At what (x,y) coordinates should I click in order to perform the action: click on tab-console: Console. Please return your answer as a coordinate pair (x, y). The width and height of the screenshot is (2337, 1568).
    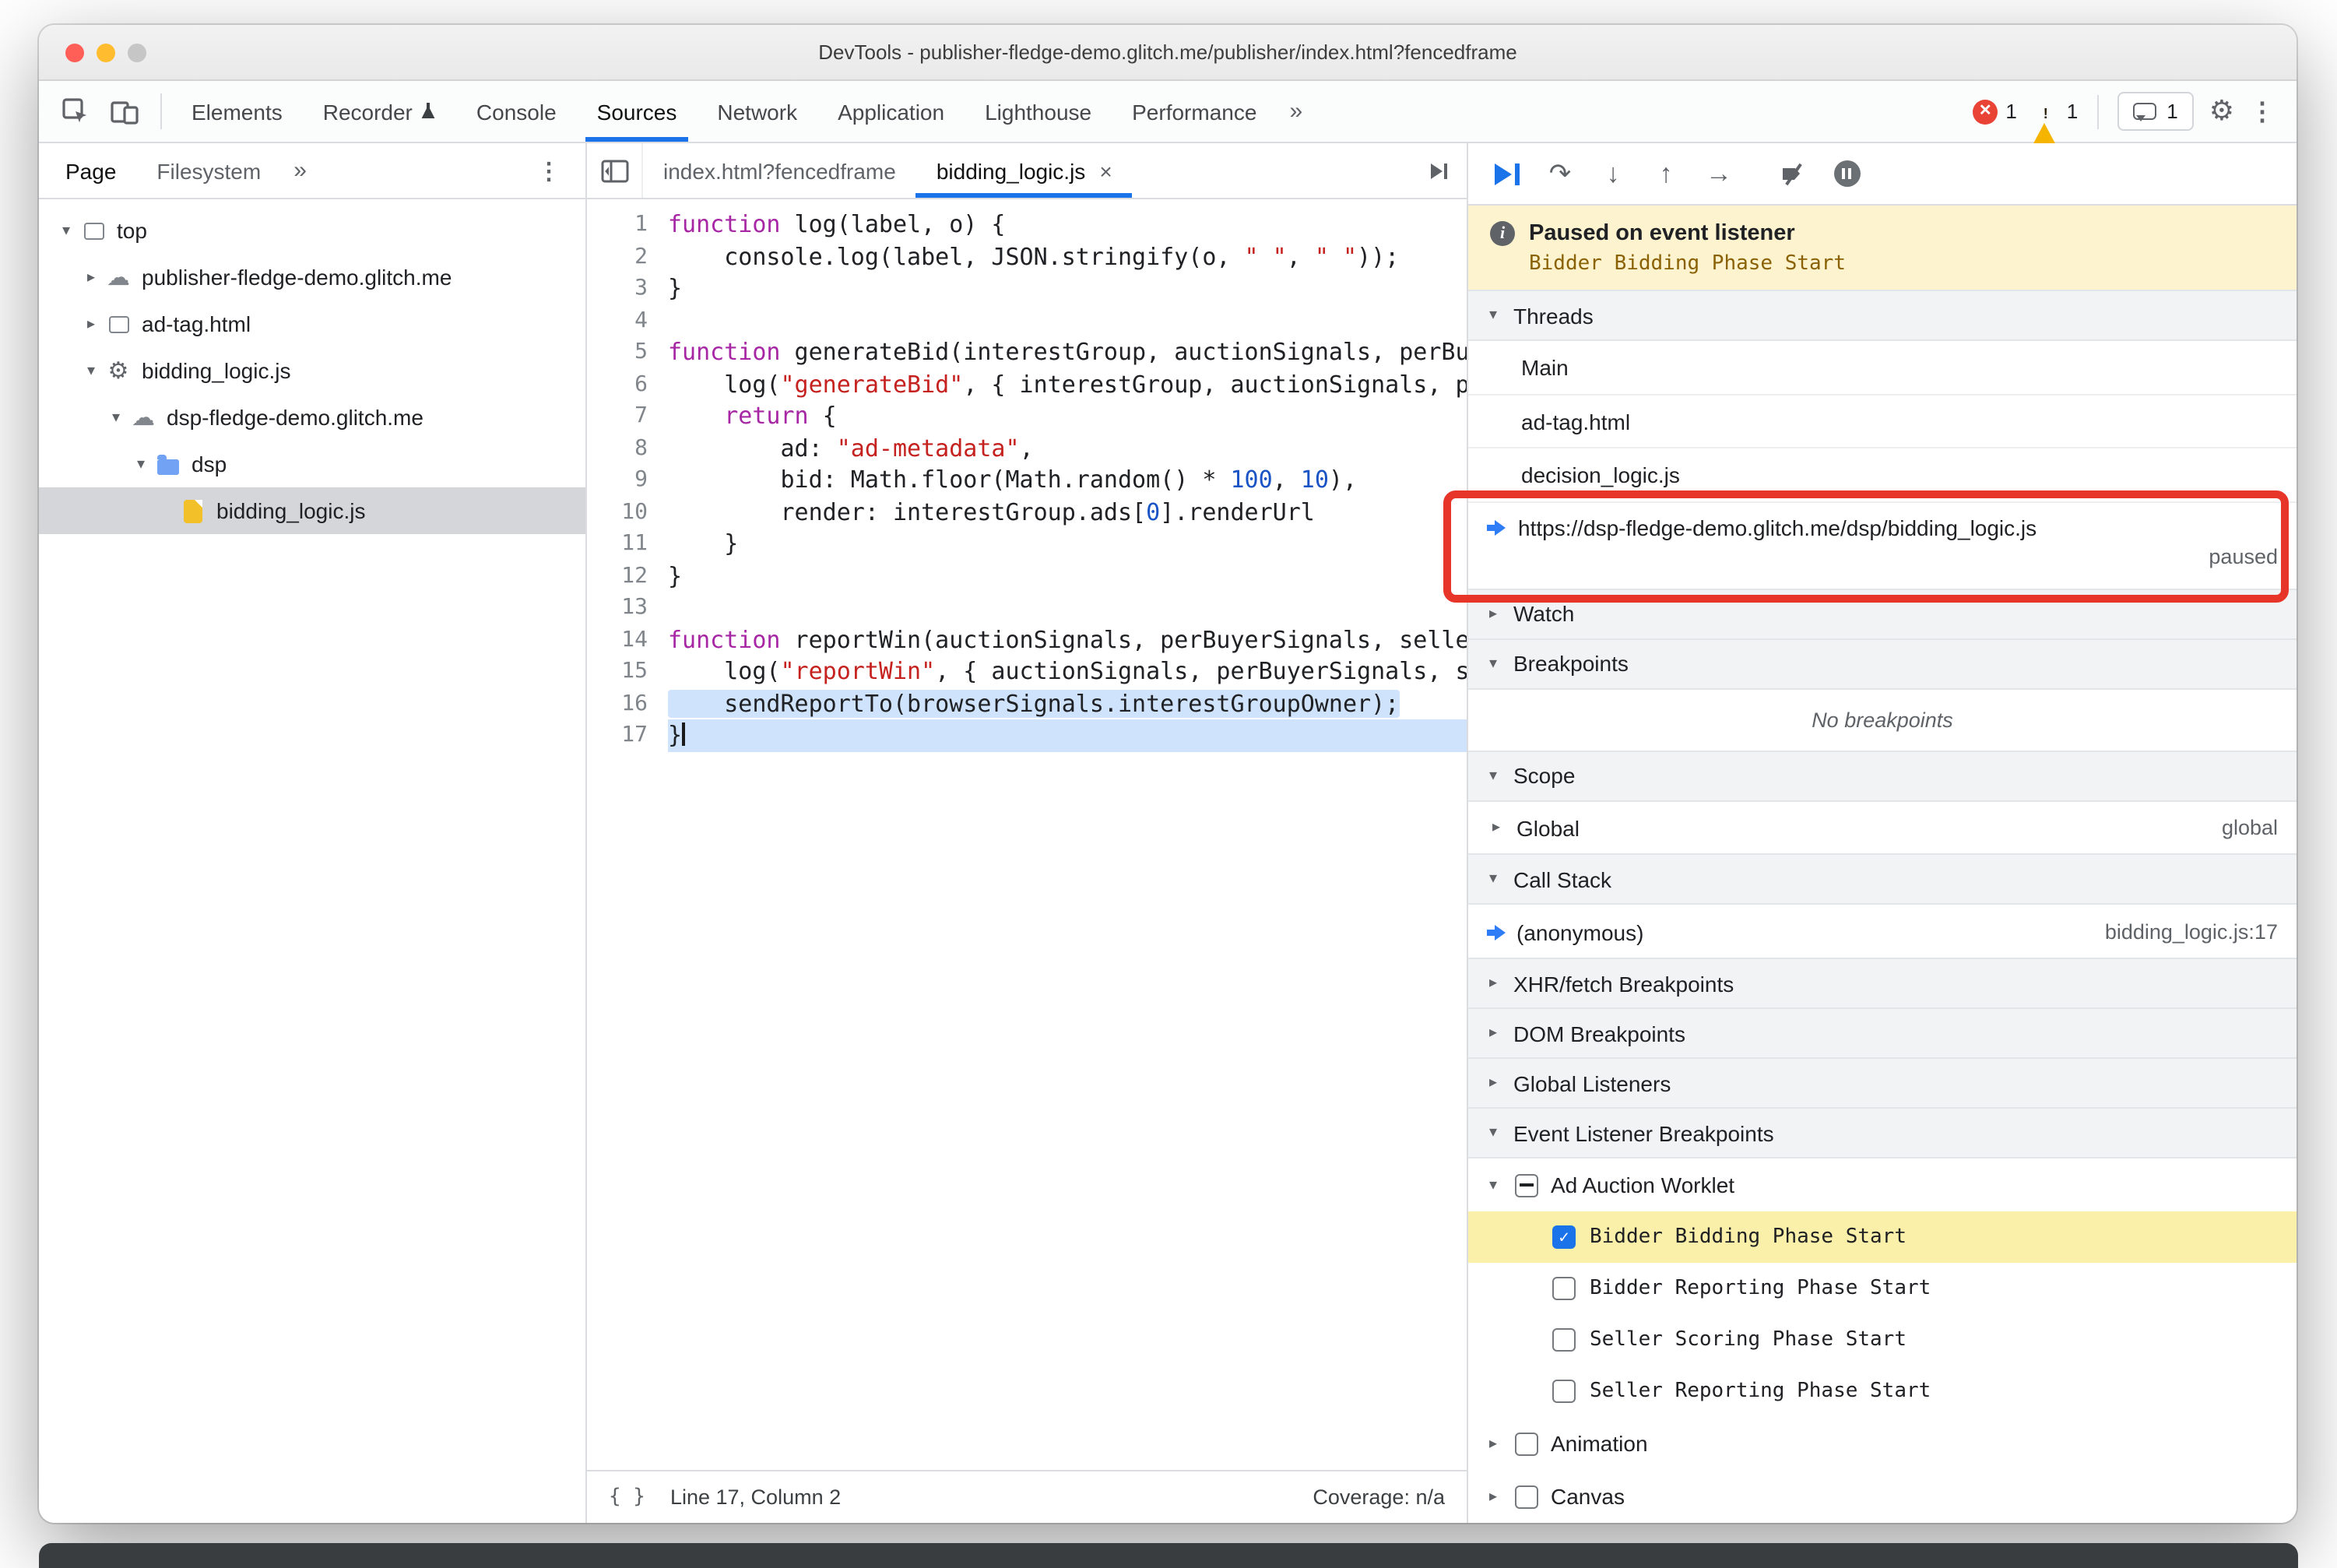
    Looking at the image, I should click on (516, 111).